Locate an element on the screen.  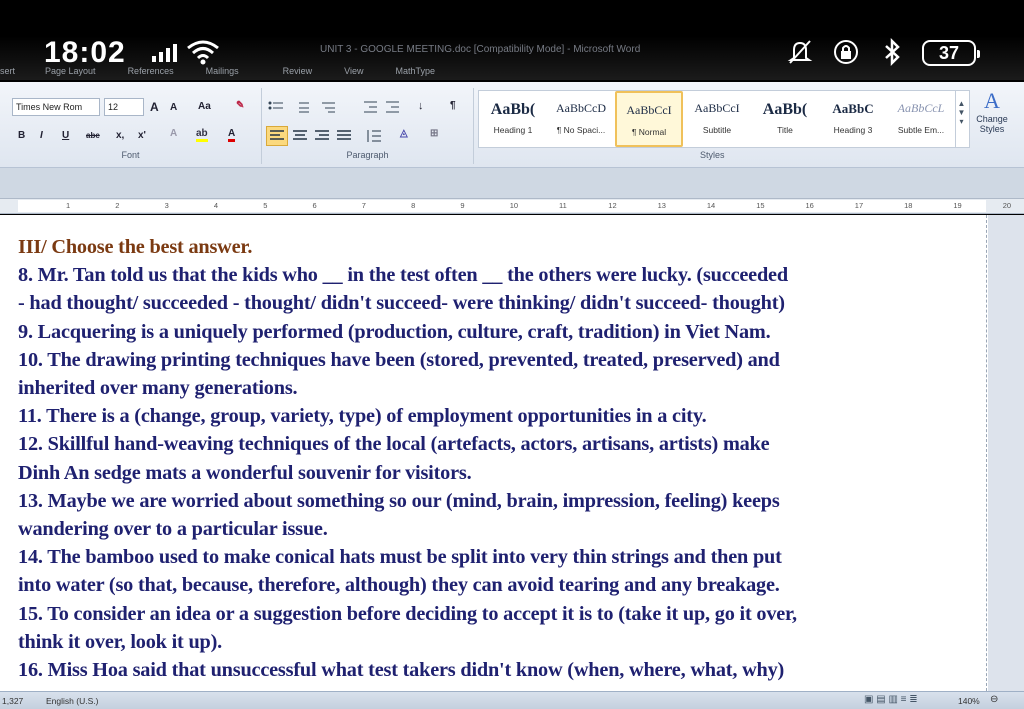
font-color-icon: A is located at coordinates (232, 135).